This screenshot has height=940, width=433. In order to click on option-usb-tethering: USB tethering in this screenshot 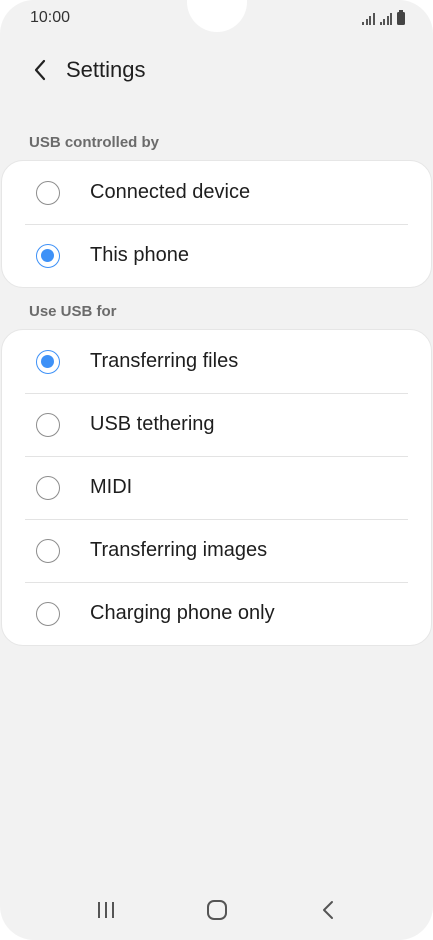, I will do `click(216, 424)`.